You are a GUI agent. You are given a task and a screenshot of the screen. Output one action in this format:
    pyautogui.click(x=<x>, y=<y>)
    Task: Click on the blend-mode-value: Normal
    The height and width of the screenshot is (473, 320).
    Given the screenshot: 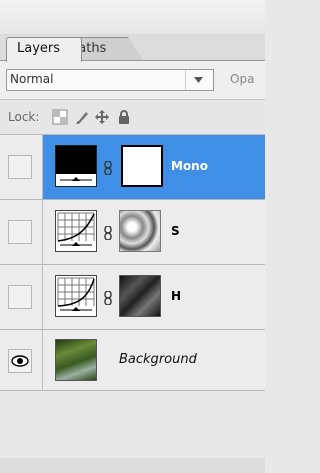 What is the action you would take?
    pyautogui.click(x=32, y=79)
    